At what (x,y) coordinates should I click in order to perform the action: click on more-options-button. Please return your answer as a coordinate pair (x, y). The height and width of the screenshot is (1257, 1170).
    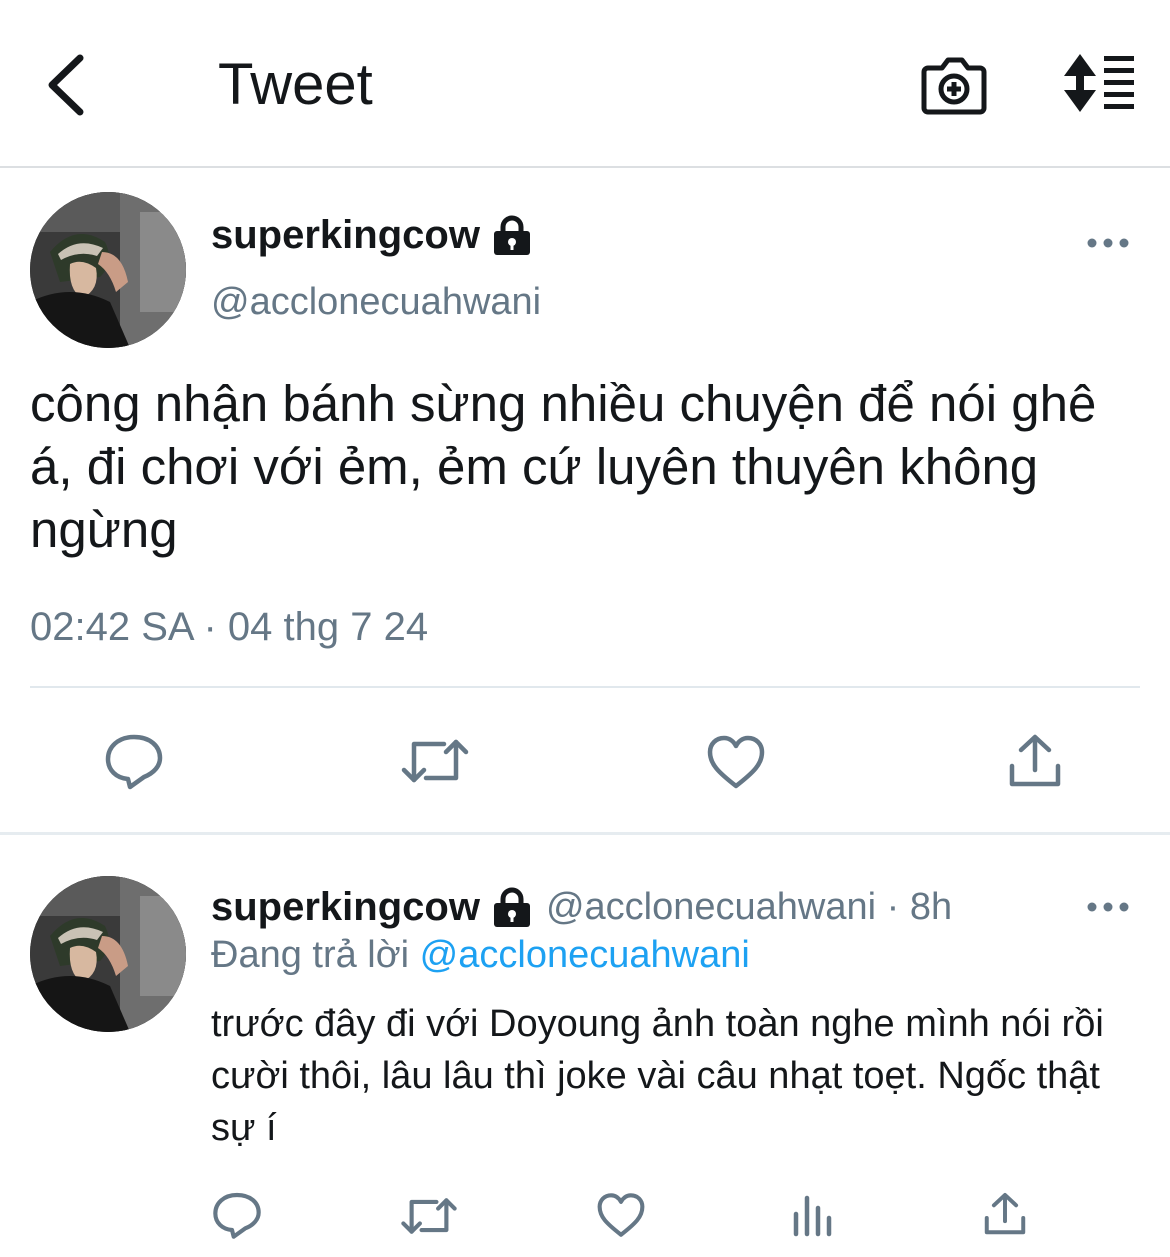
    Looking at the image, I should click on (1108, 243).